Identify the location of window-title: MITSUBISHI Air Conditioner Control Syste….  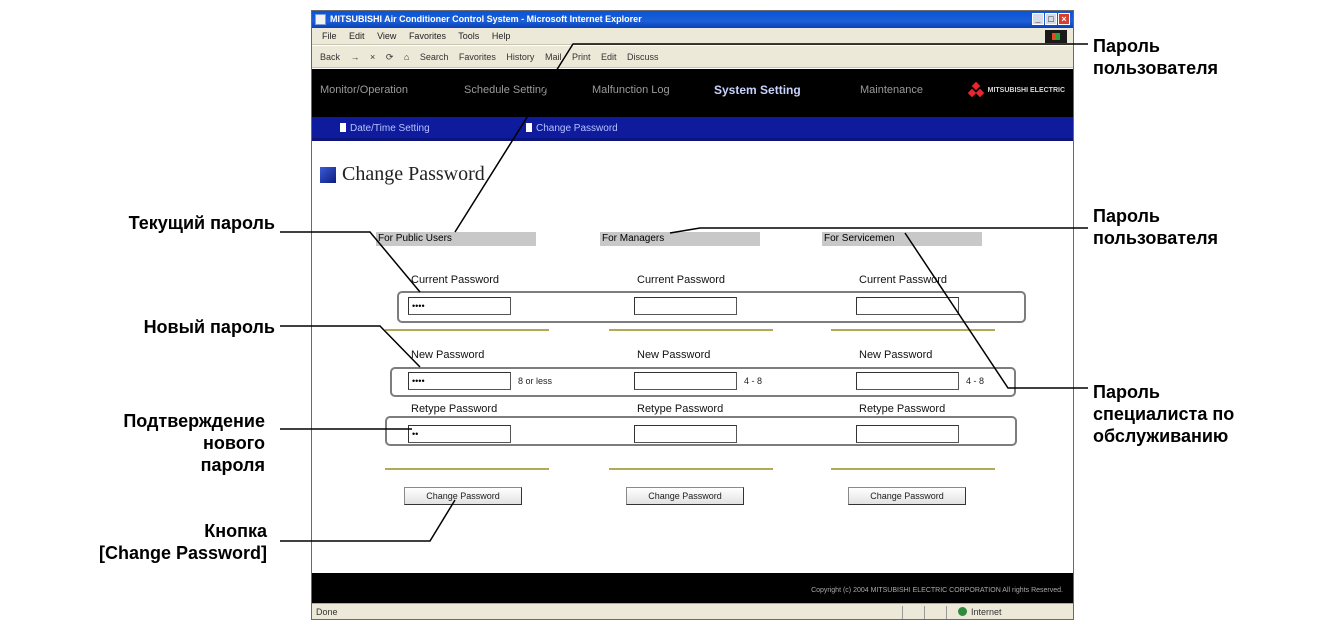
(486, 19).